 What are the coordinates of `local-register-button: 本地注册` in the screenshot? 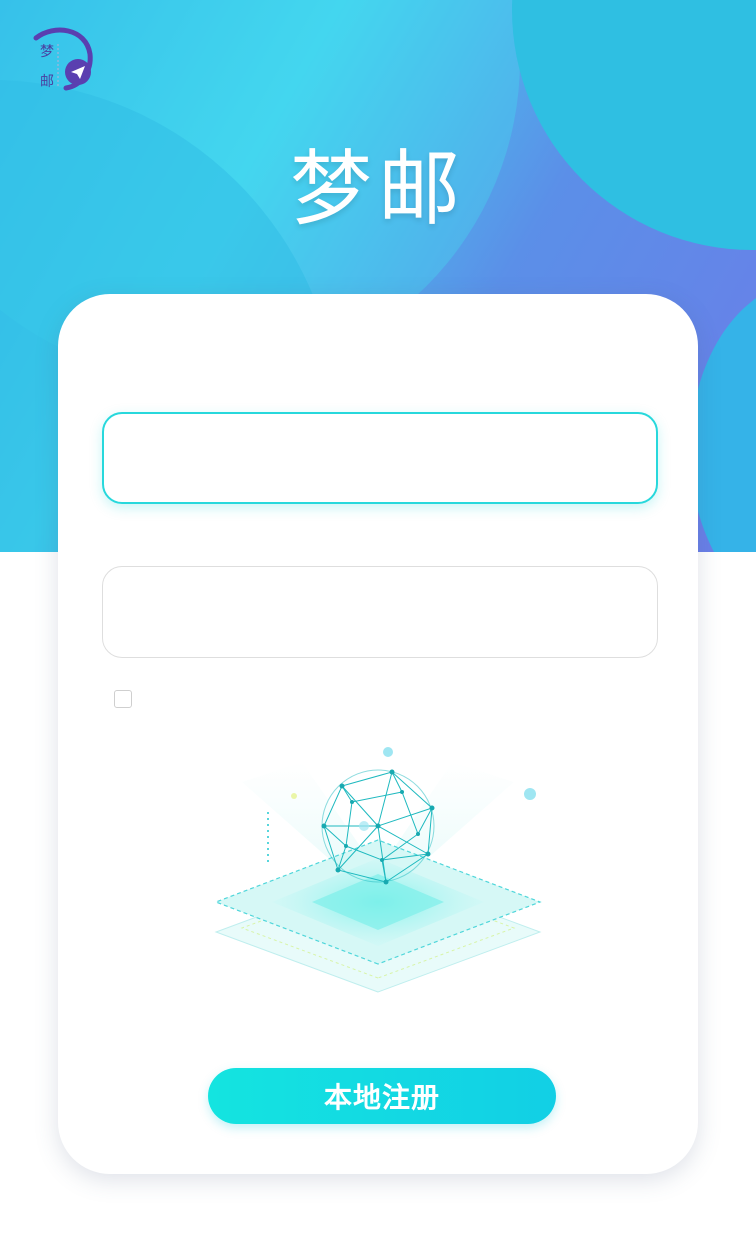 It's located at (382, 1096).